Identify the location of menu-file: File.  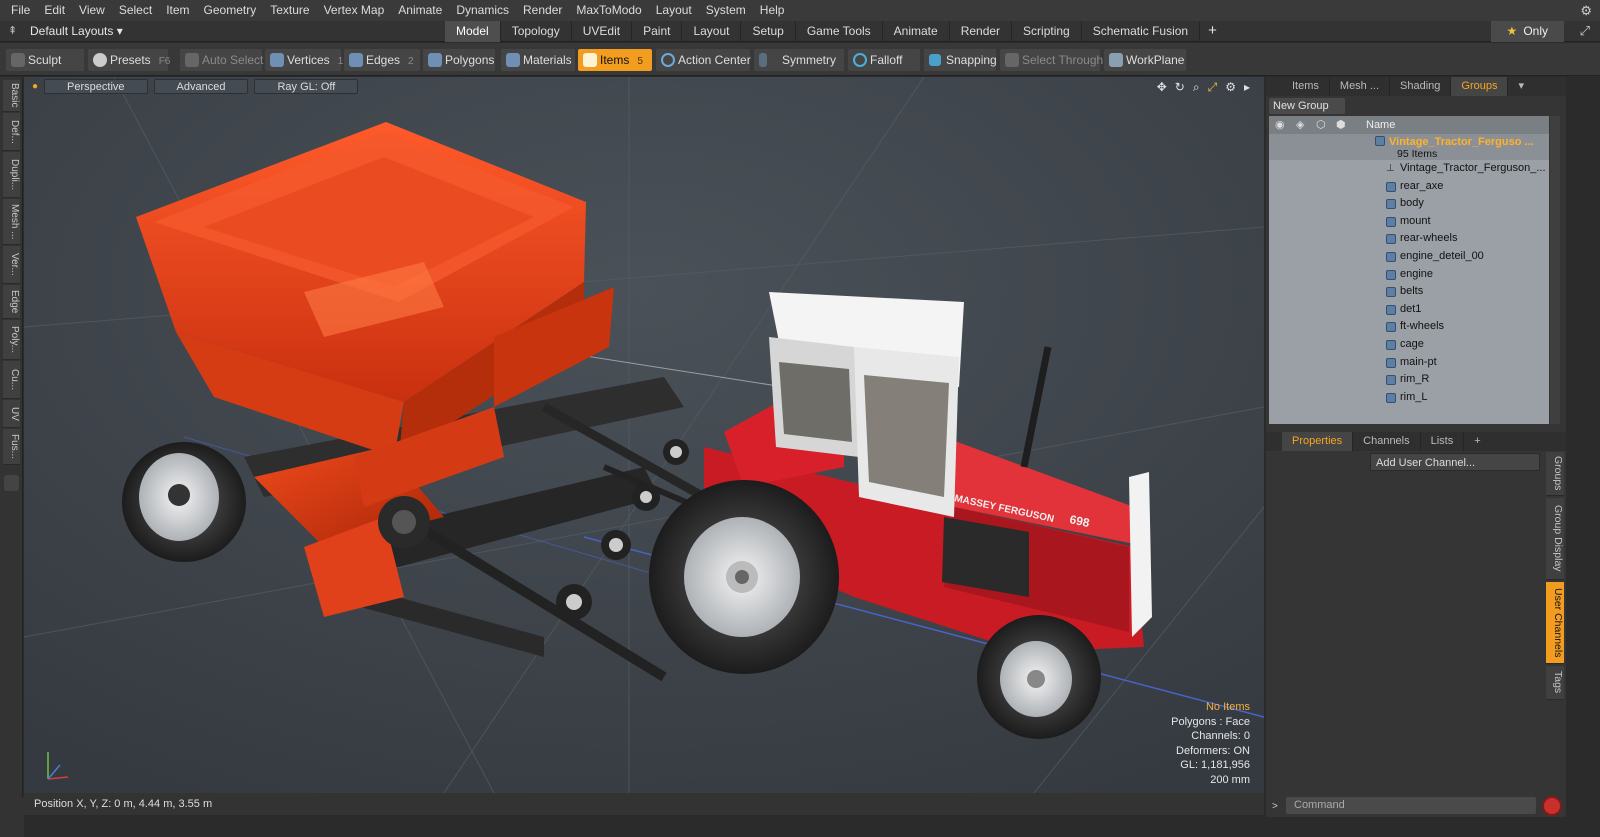
(20, 10).